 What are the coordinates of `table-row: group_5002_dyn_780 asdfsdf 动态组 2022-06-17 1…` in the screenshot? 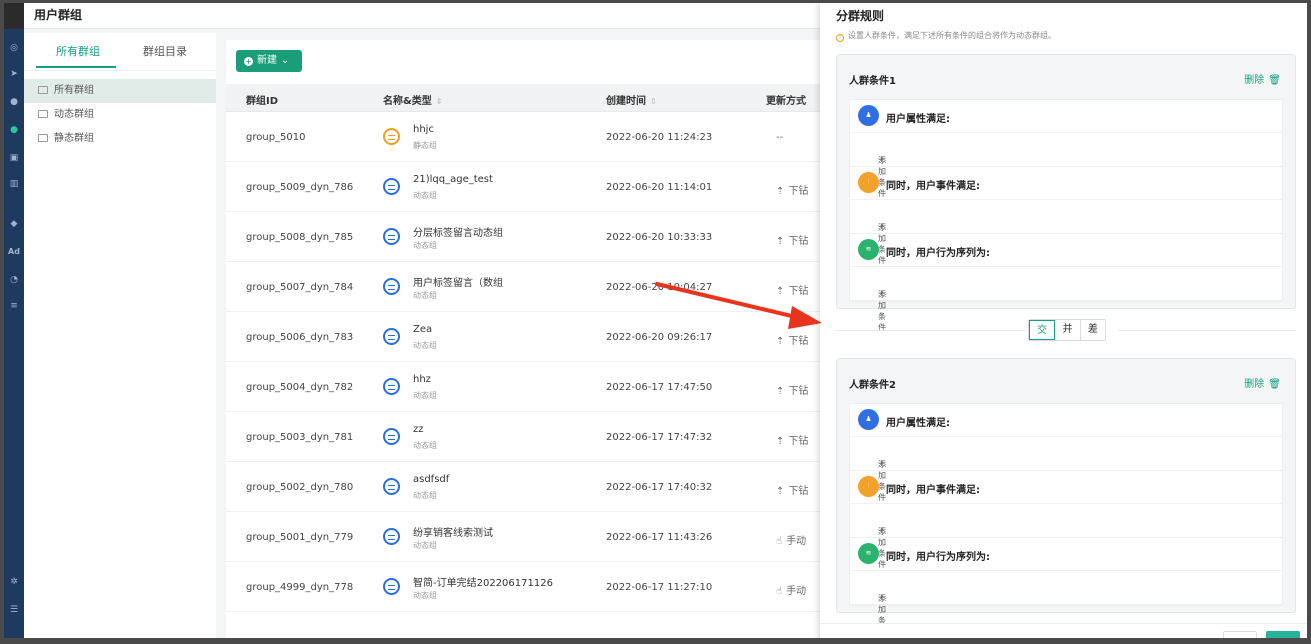 It's located at (526, 487).